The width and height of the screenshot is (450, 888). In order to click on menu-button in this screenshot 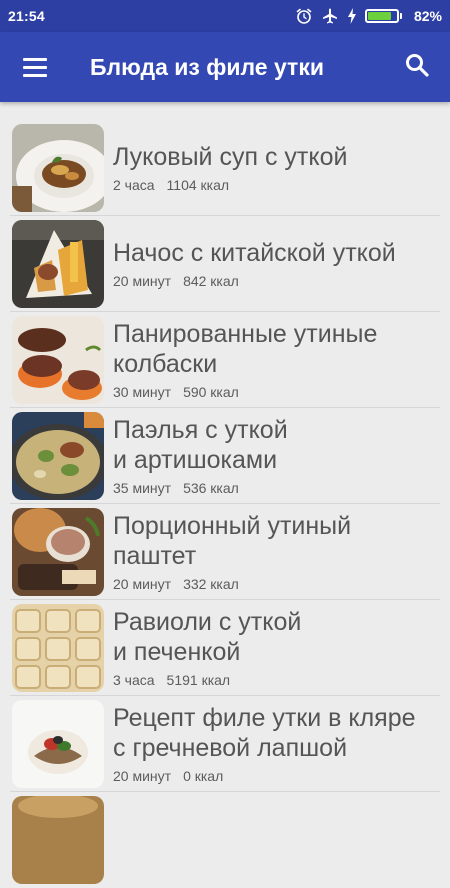, I will do `click(35, 67)`.